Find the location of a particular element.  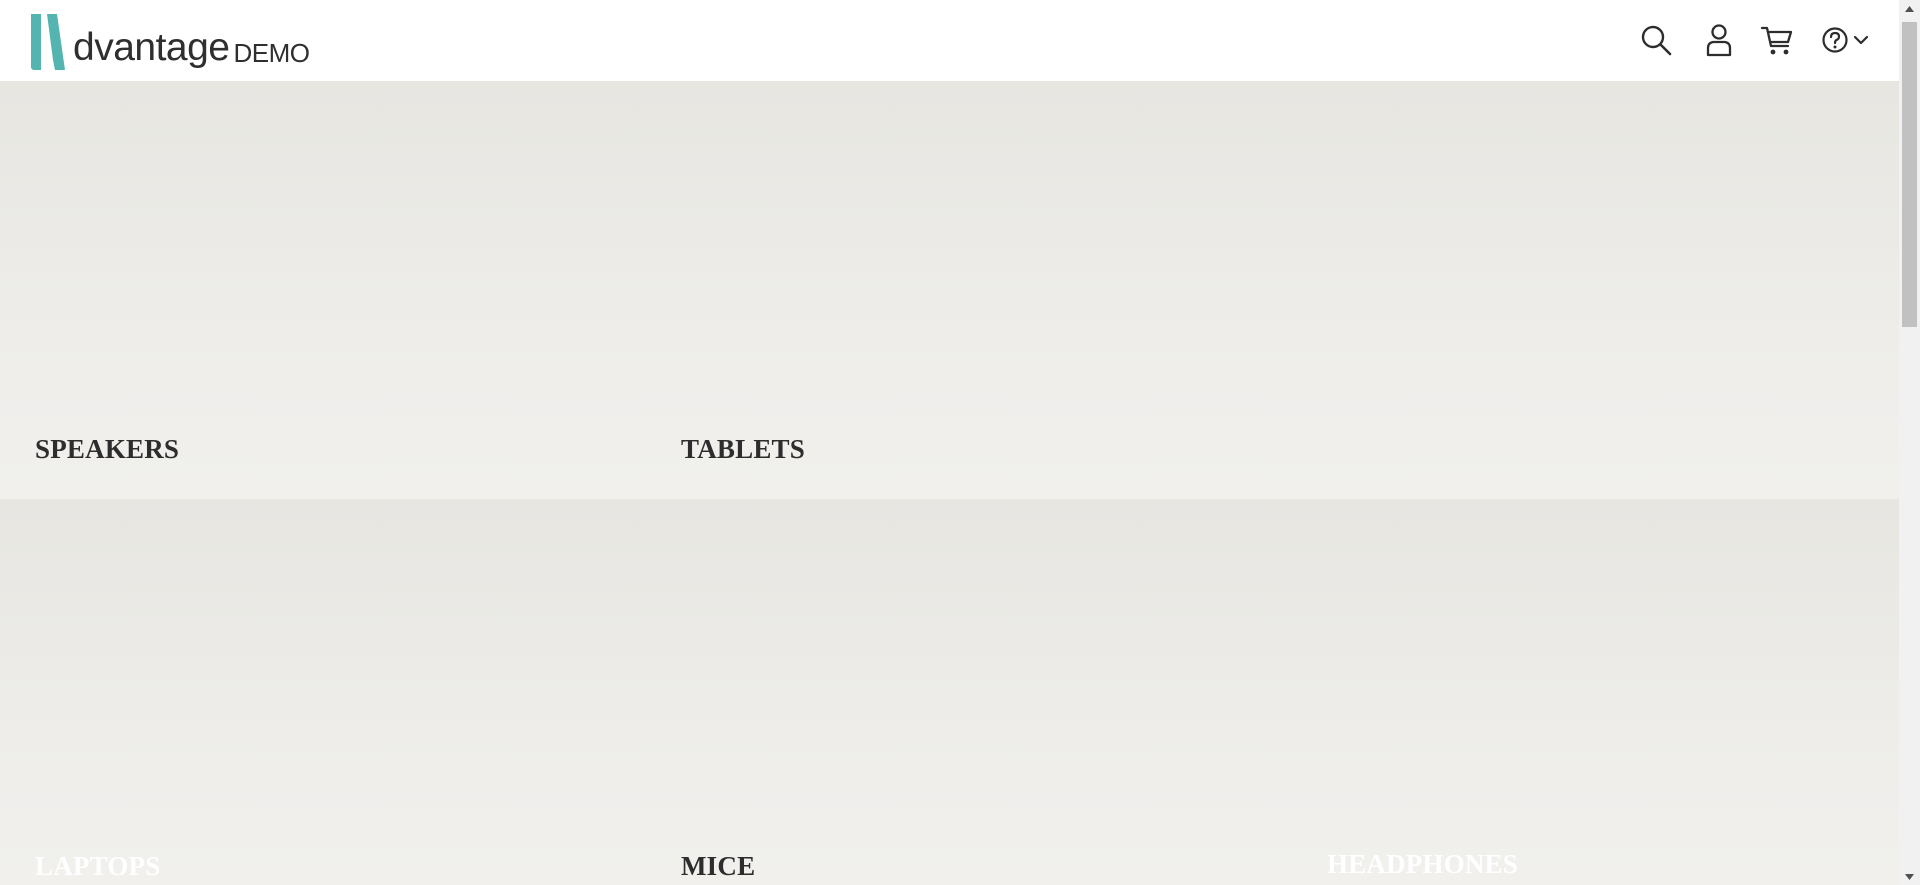

search-icon is located at coordinates (1656, 40).